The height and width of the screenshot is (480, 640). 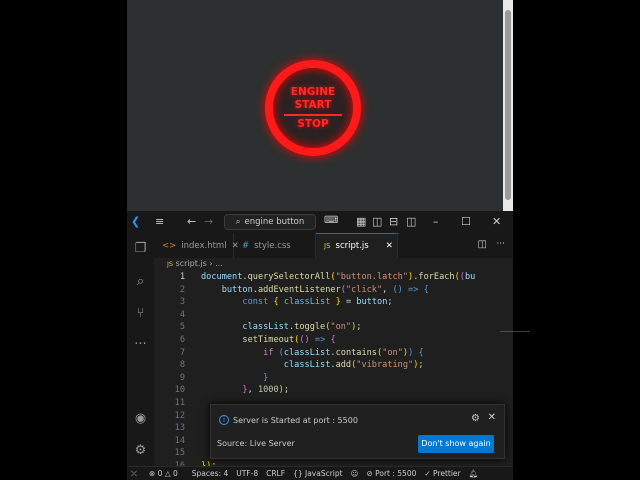 What do you see at coordinates (353, 365) in the screenshot?
I see `code-line: classList.add("vibrating");` at bounding box center [353, 365].